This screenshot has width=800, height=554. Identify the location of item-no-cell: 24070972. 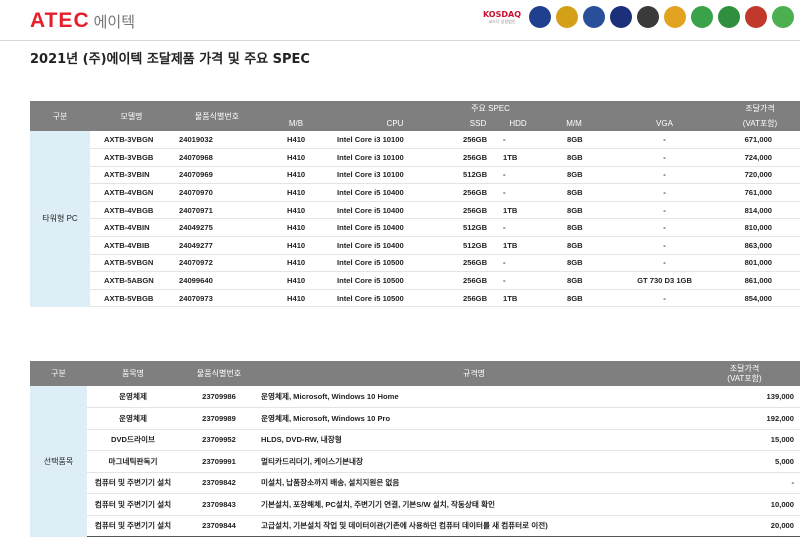
(217, 263).